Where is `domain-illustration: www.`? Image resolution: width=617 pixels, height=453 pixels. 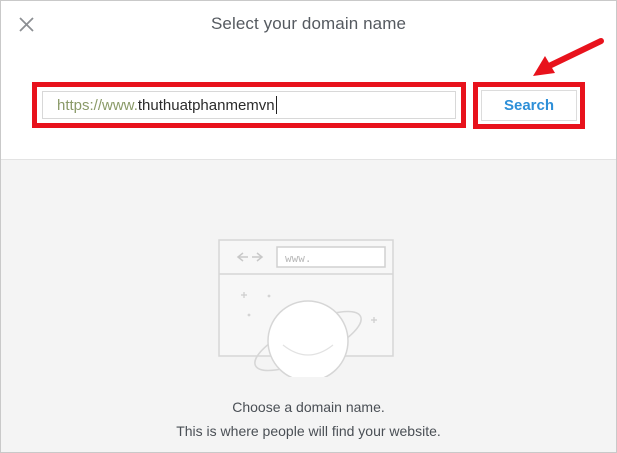 domain-illustration: www. is located at coordinates (306, 308).